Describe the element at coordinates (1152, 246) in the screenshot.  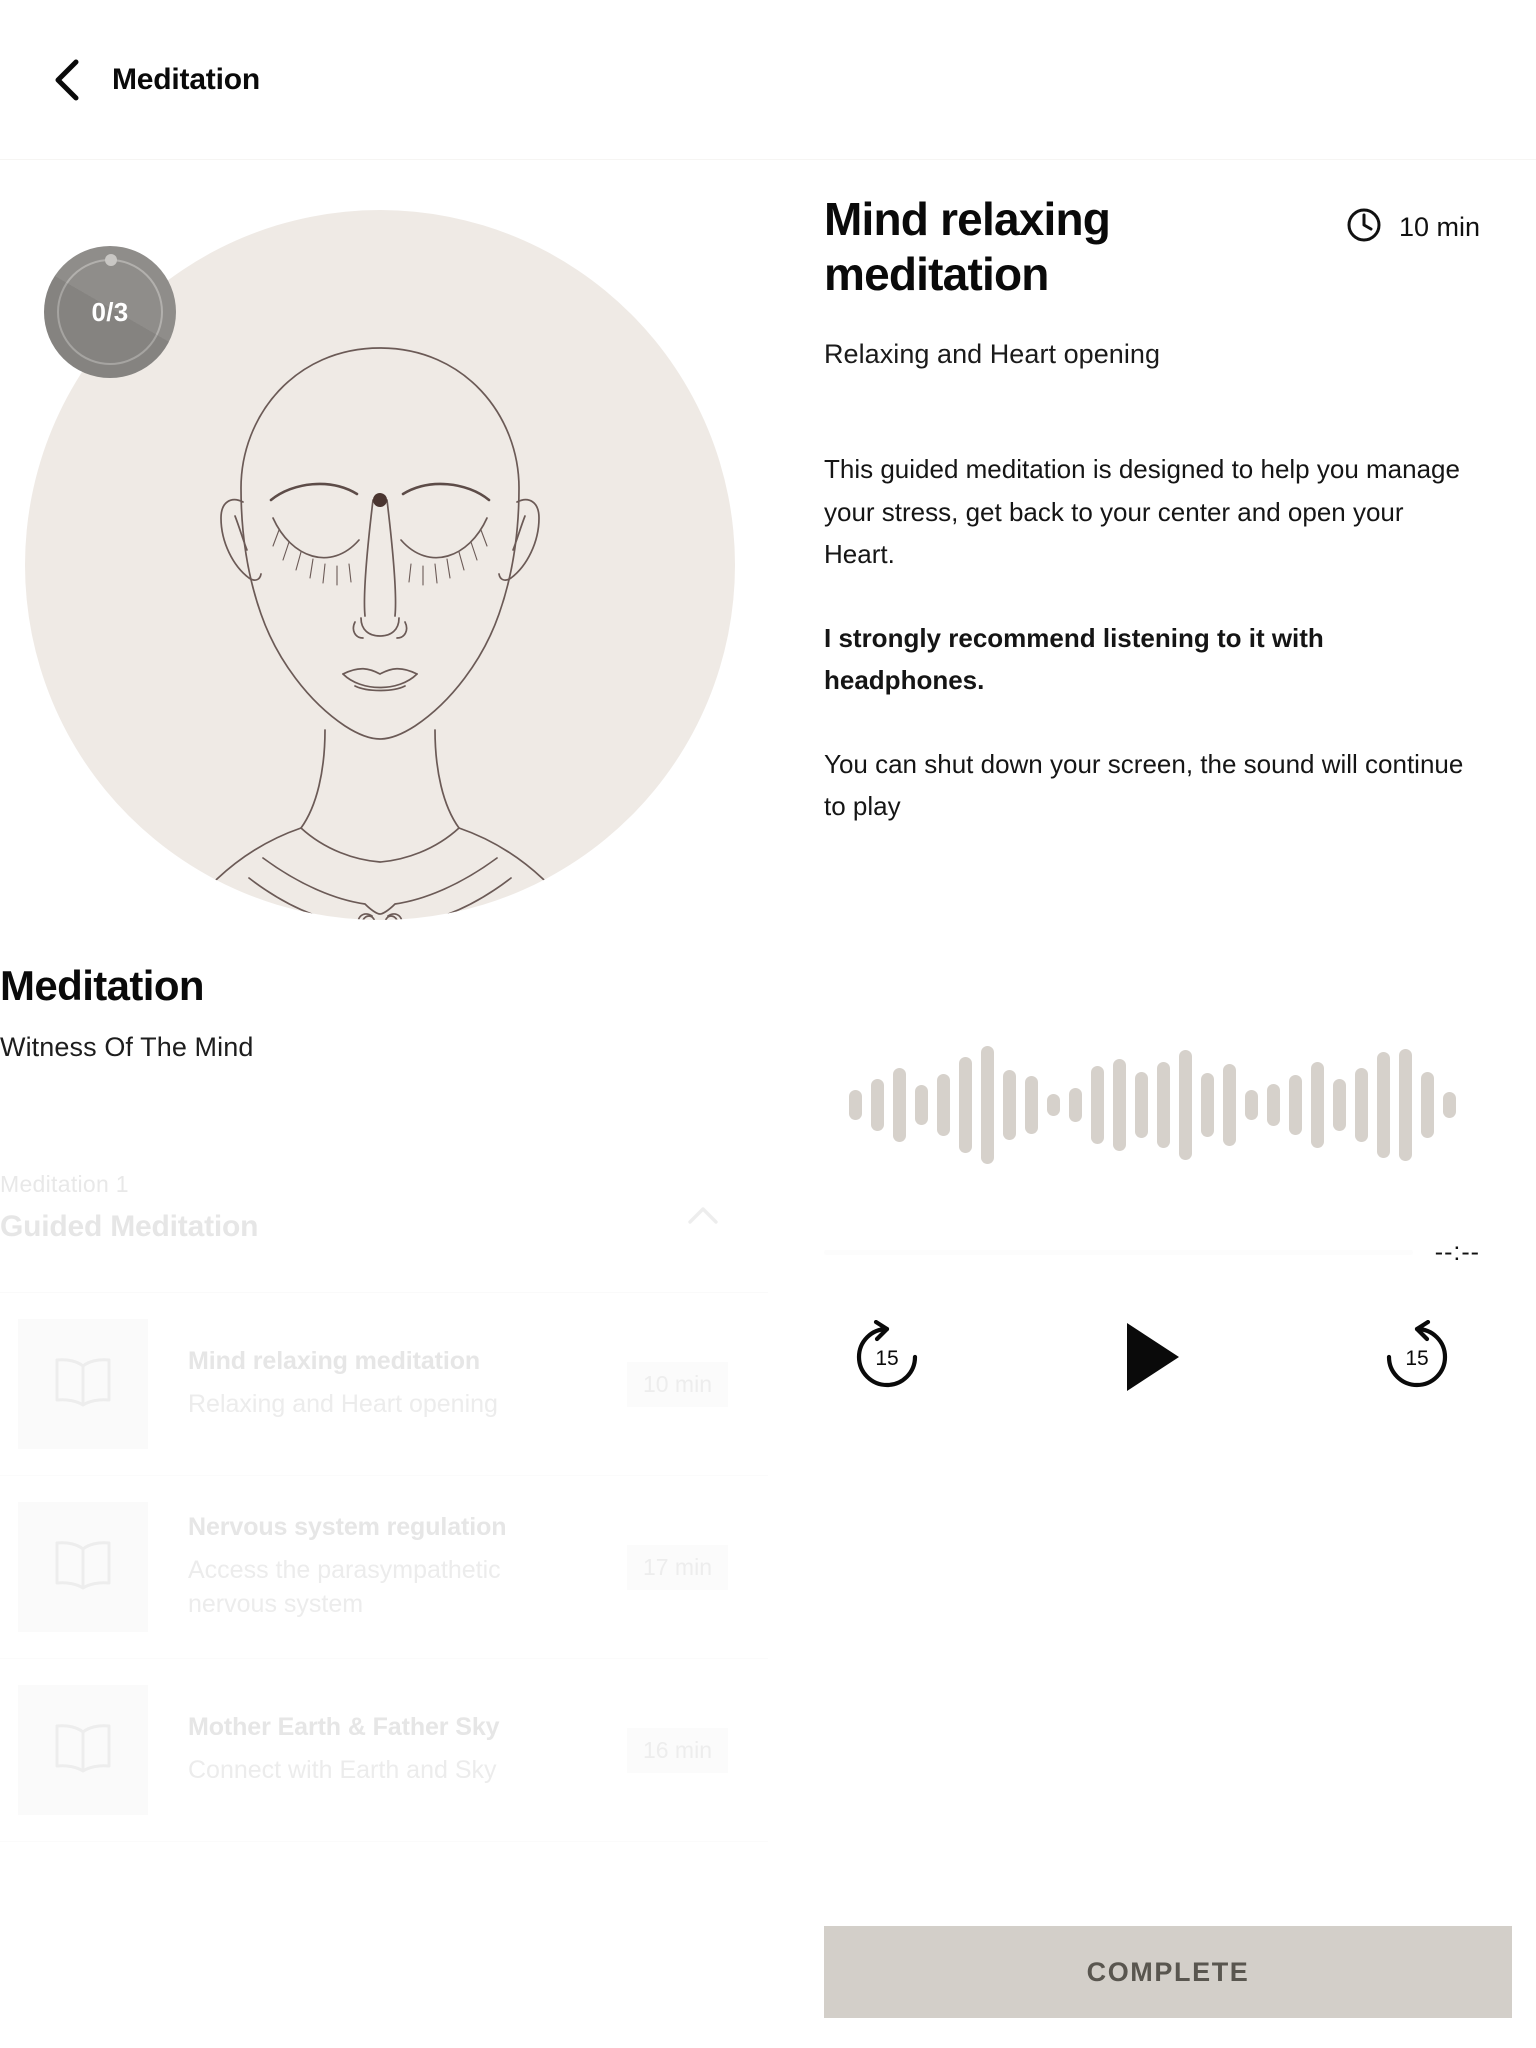
I see `detail-title-row: Mind relaxing meditation 10 min` at that location.